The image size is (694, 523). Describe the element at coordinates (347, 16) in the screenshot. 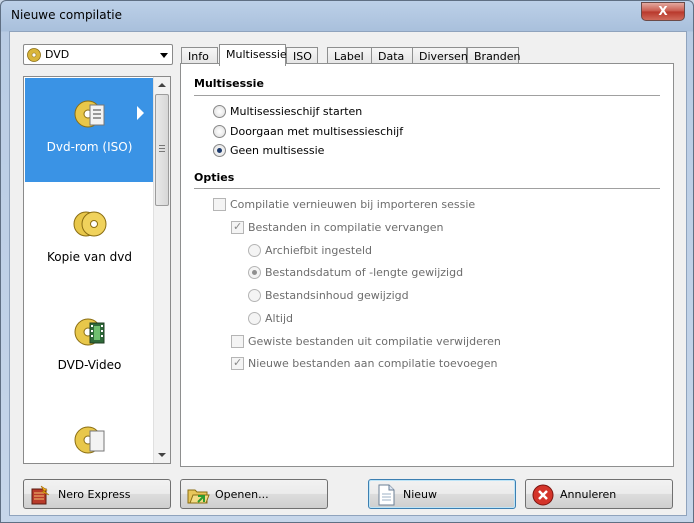

I see `title-bar: Nieuwe compilatie X` at that location.